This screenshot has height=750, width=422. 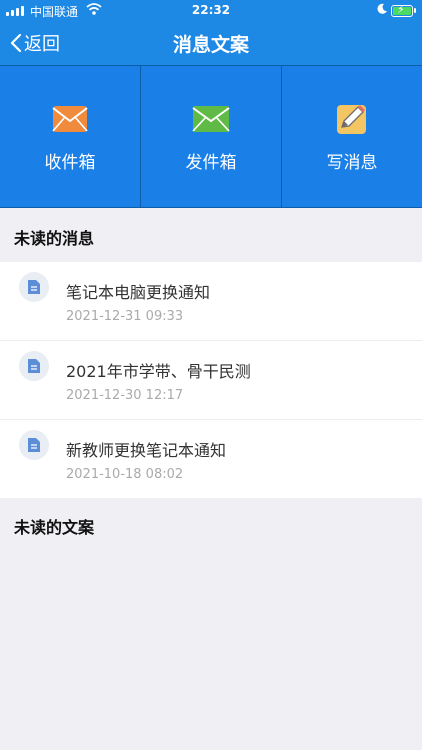 I want to click on tile-inbox: 收件箱, so click(x=70, y=137).